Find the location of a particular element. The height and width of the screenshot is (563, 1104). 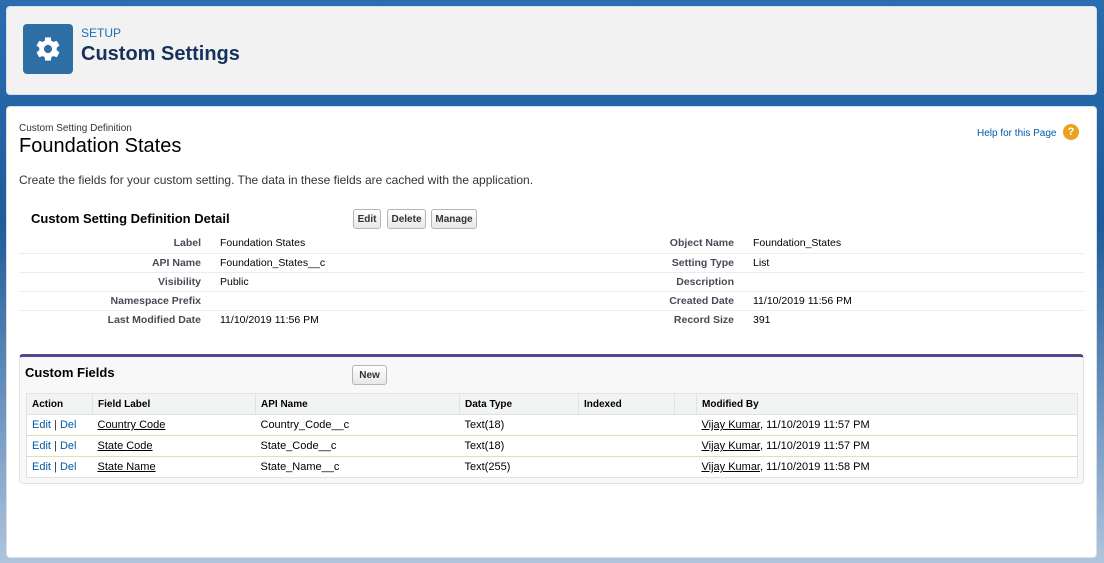

column-header-data-type: Data Type is located at coordinates (519, 404).